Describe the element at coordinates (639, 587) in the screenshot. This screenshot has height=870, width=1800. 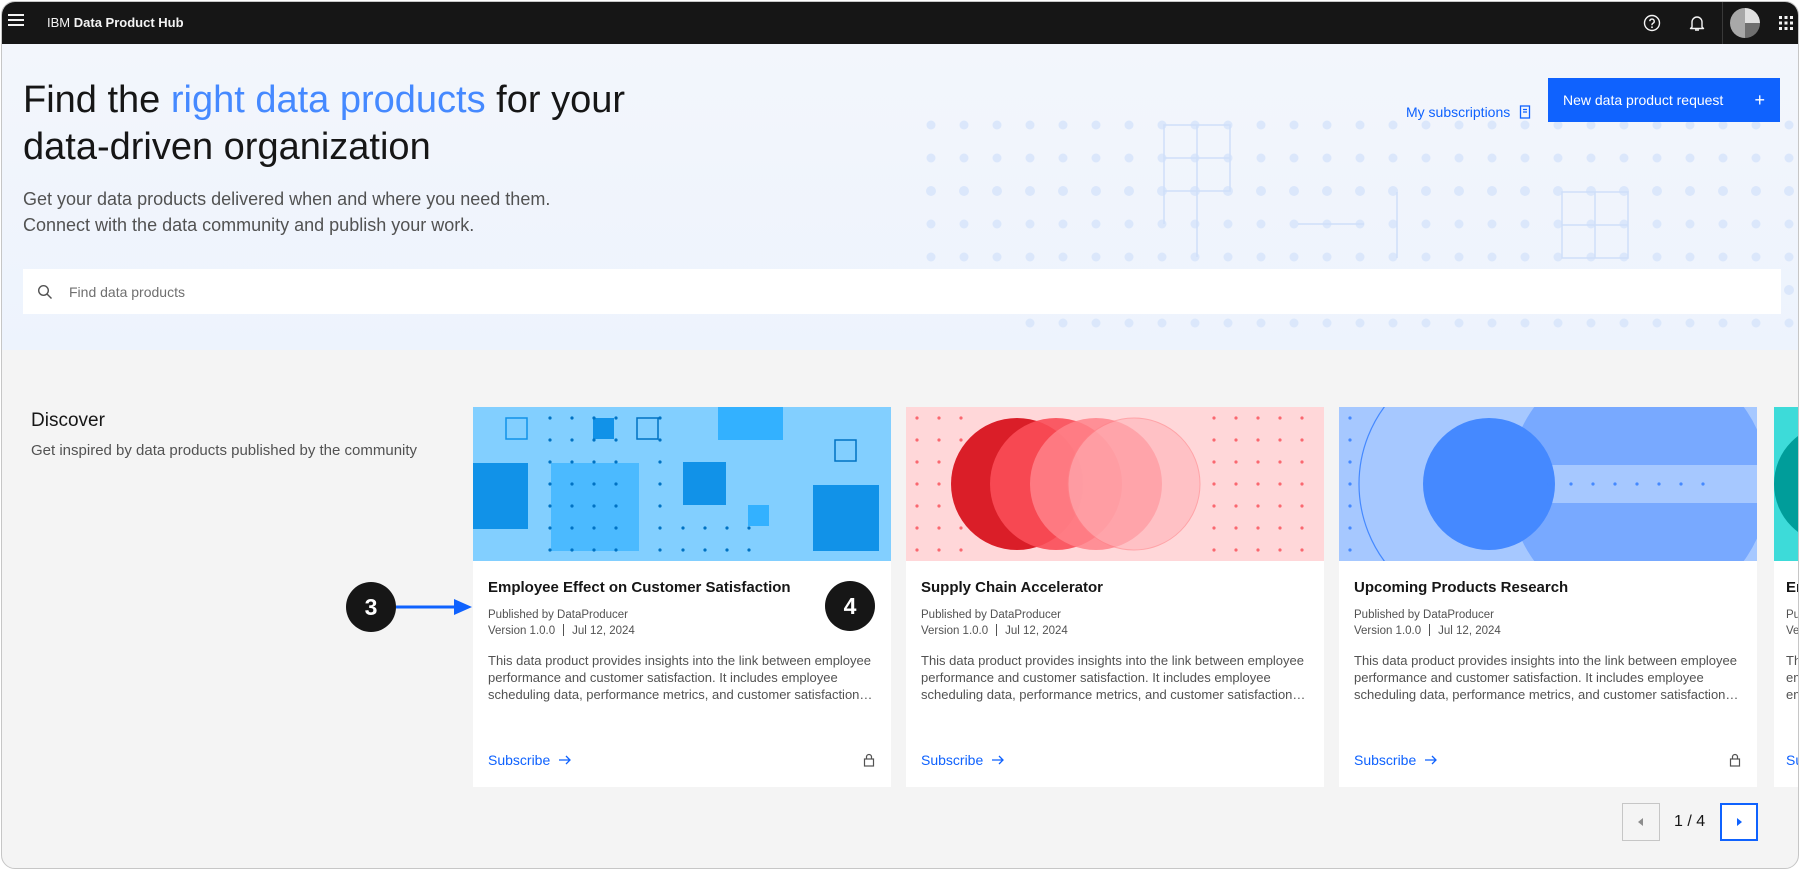
I see `card-title: Employee Effect on Customer Satisfaction` at that location.